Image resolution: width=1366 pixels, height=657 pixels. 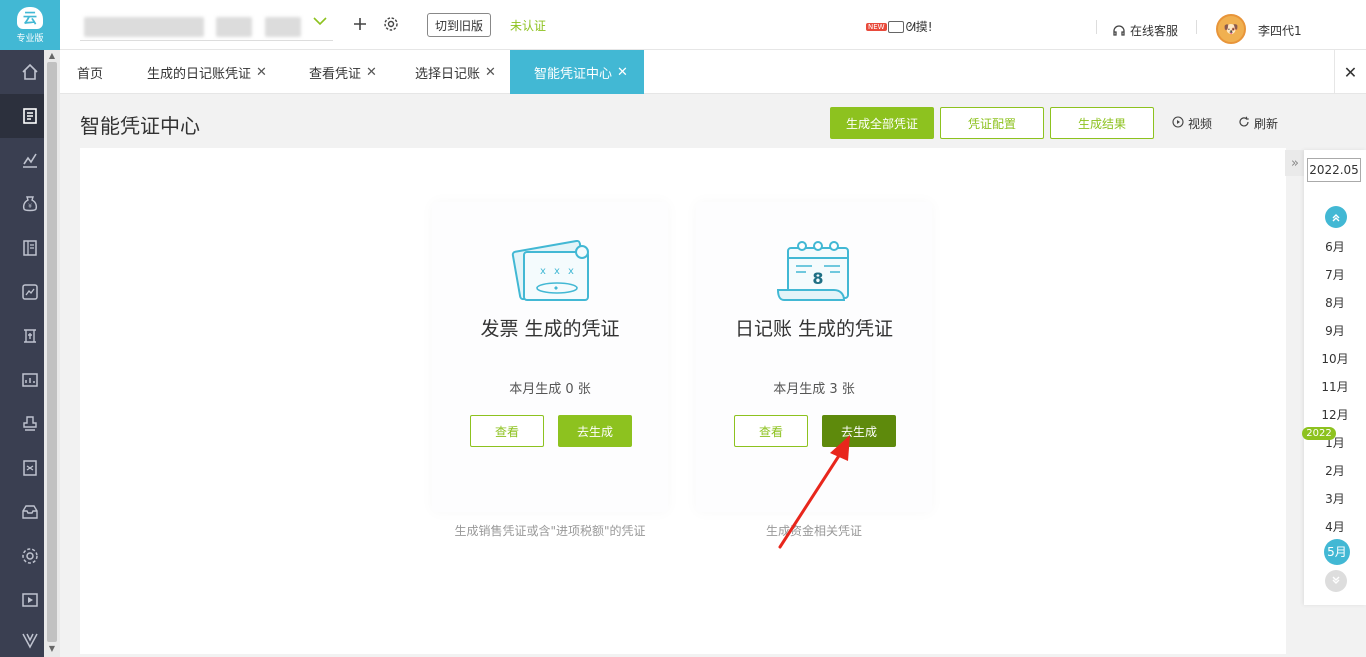 I want to click on page-title: 智能凭证中心, so click(x=140, y=126).